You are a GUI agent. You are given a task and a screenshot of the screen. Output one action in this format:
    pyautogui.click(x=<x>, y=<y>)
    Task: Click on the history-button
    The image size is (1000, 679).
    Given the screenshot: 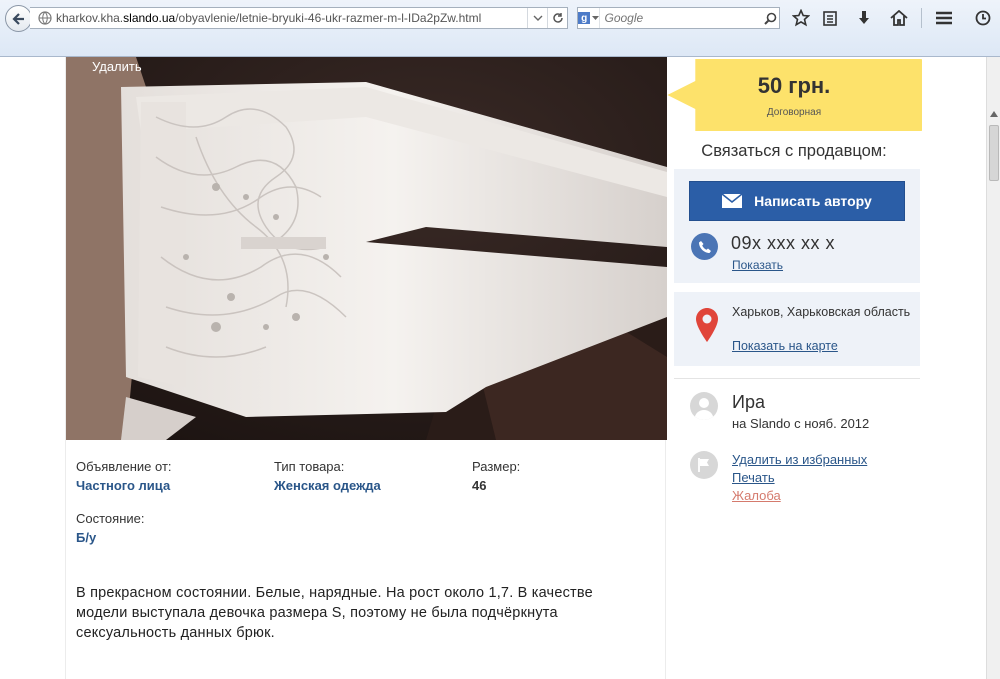 What is the action you would take?
    pyautogui.click(x=983, y=18)
    